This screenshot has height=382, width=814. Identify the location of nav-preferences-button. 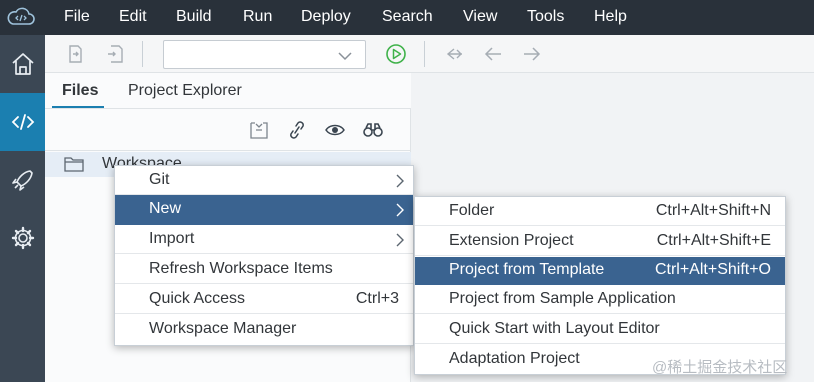
(22, 238).